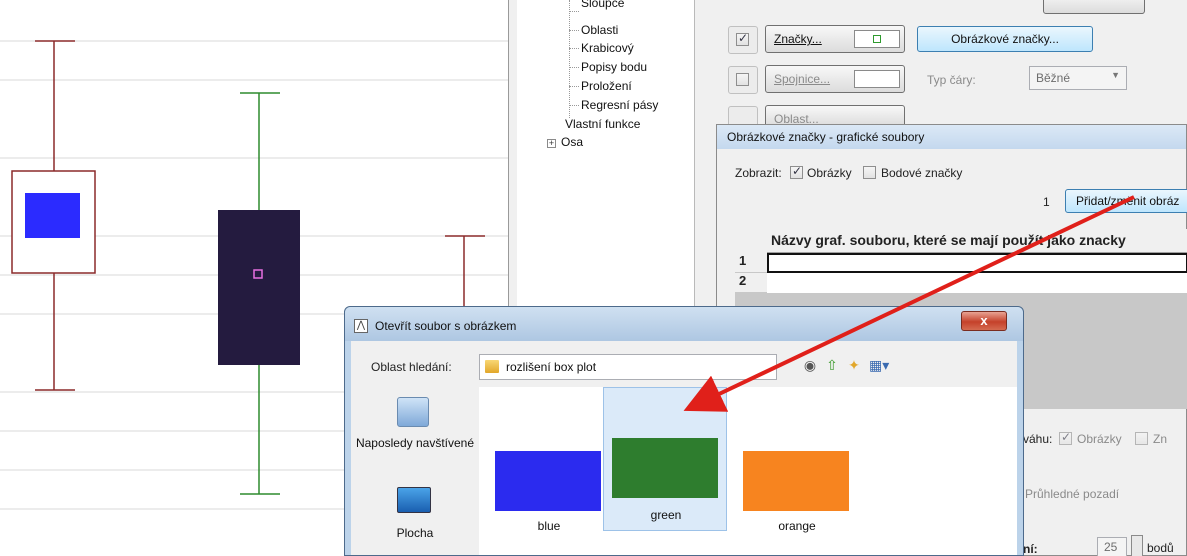 Image resolution: width=1187 pixels, height=556 pixels. Describe the element at coordinates (1160, 548) in the screenshot. I see `size-unit: bodů` at that location.